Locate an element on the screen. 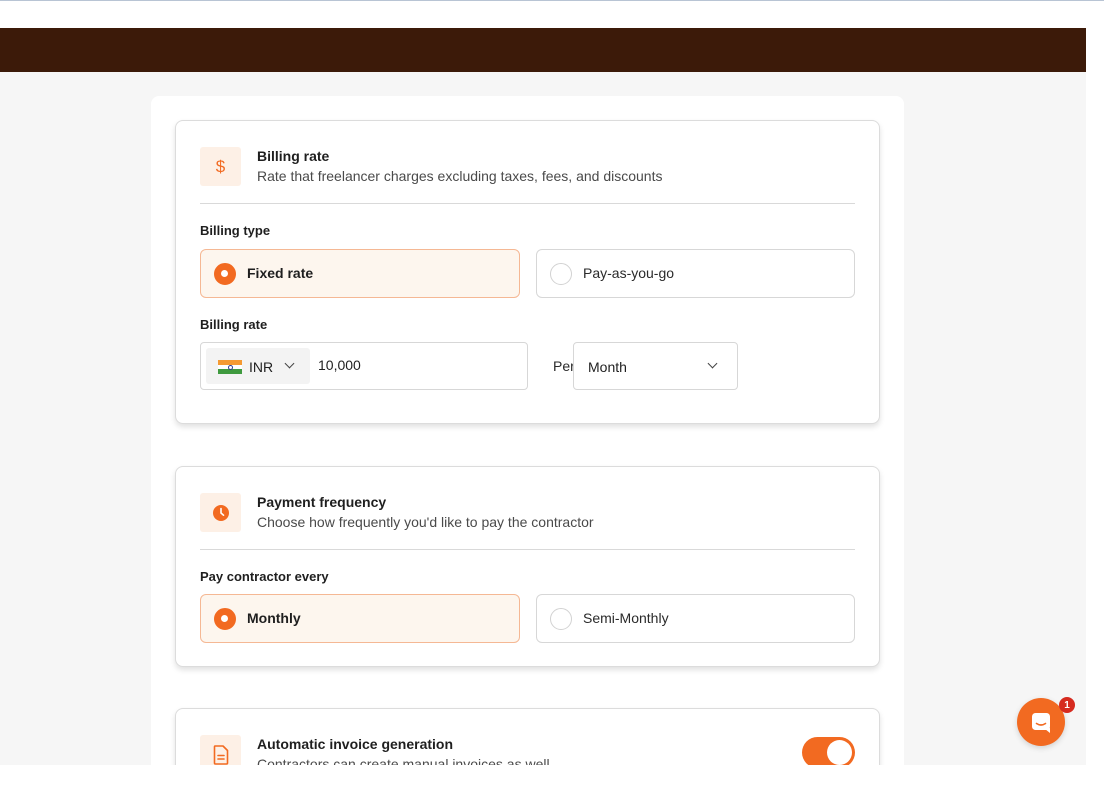 Image resolution: width=1104 pixels, height=810 pixels. dollar-glyph: $ is located at coordinates (220, 166).